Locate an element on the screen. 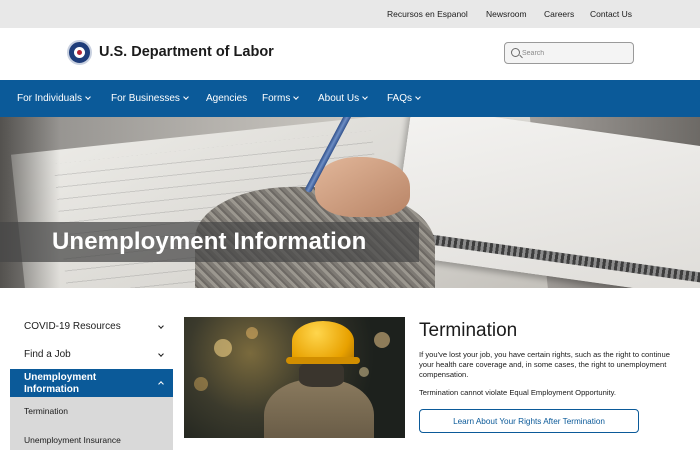  nav-about-us: About Us is located at coordinates (343, 98).